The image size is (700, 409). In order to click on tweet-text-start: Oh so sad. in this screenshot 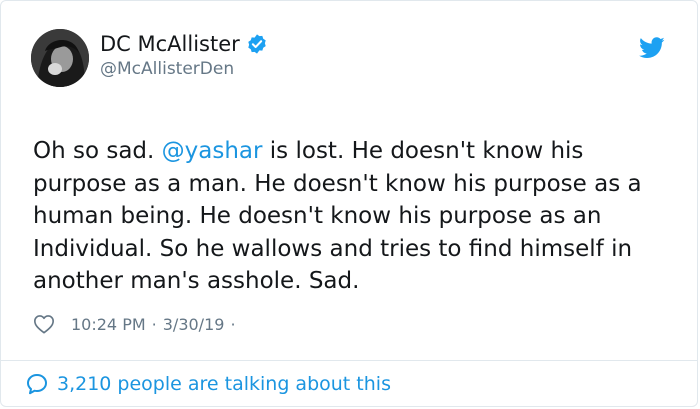, I will do `click(97, 151)`.